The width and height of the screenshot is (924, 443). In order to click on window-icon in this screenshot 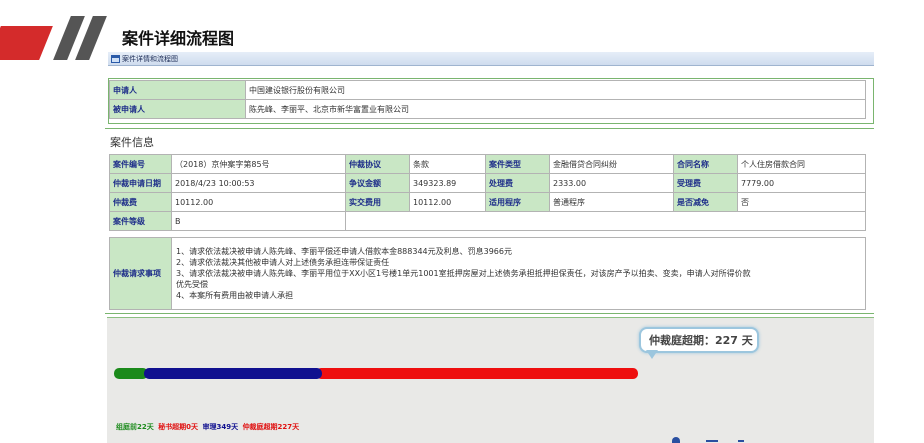, I will do `click(115, 59)`.